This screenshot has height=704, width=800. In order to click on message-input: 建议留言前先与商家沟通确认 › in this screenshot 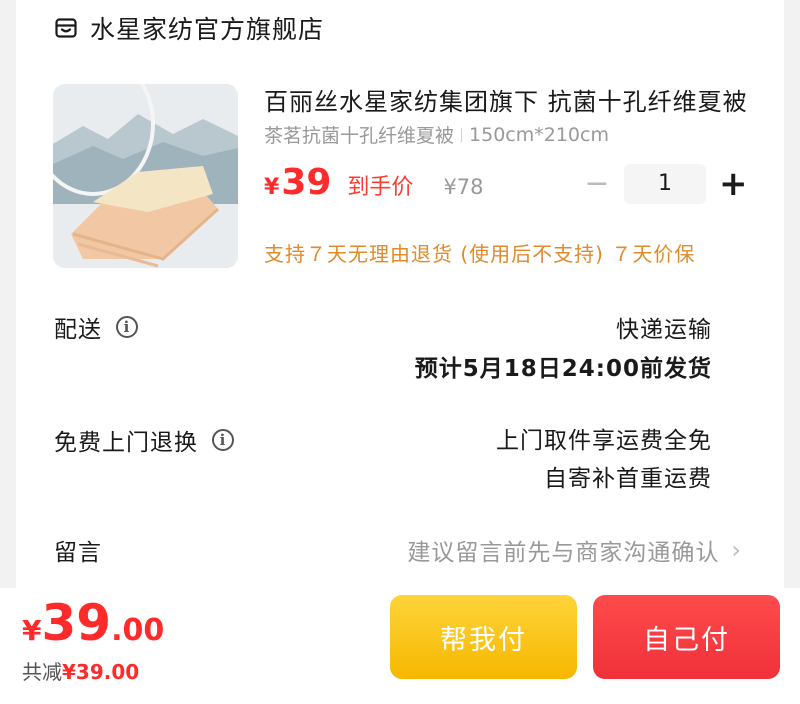, I will do `click(574, 550)`.